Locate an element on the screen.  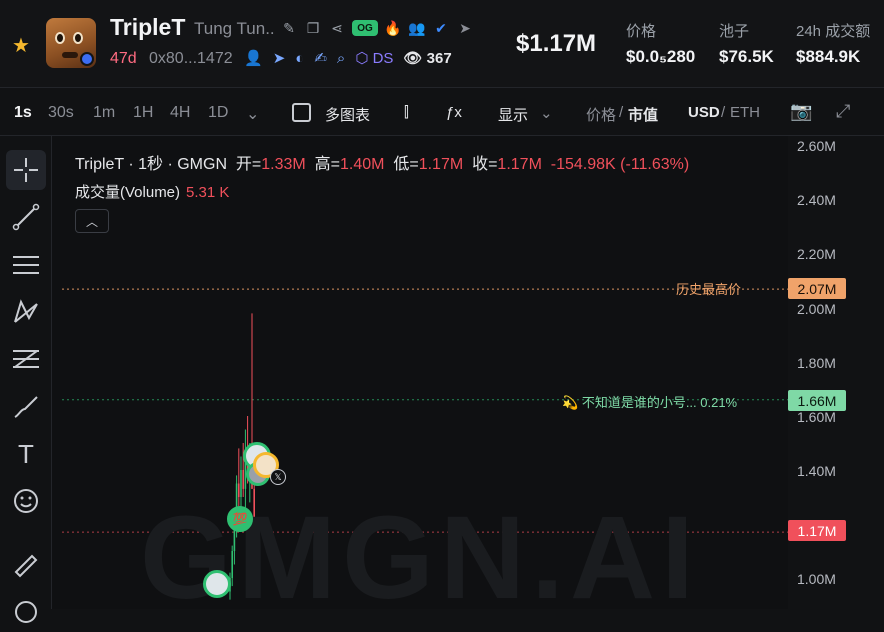
timeframe-30s: 30s is located at coordinates (61, 113).